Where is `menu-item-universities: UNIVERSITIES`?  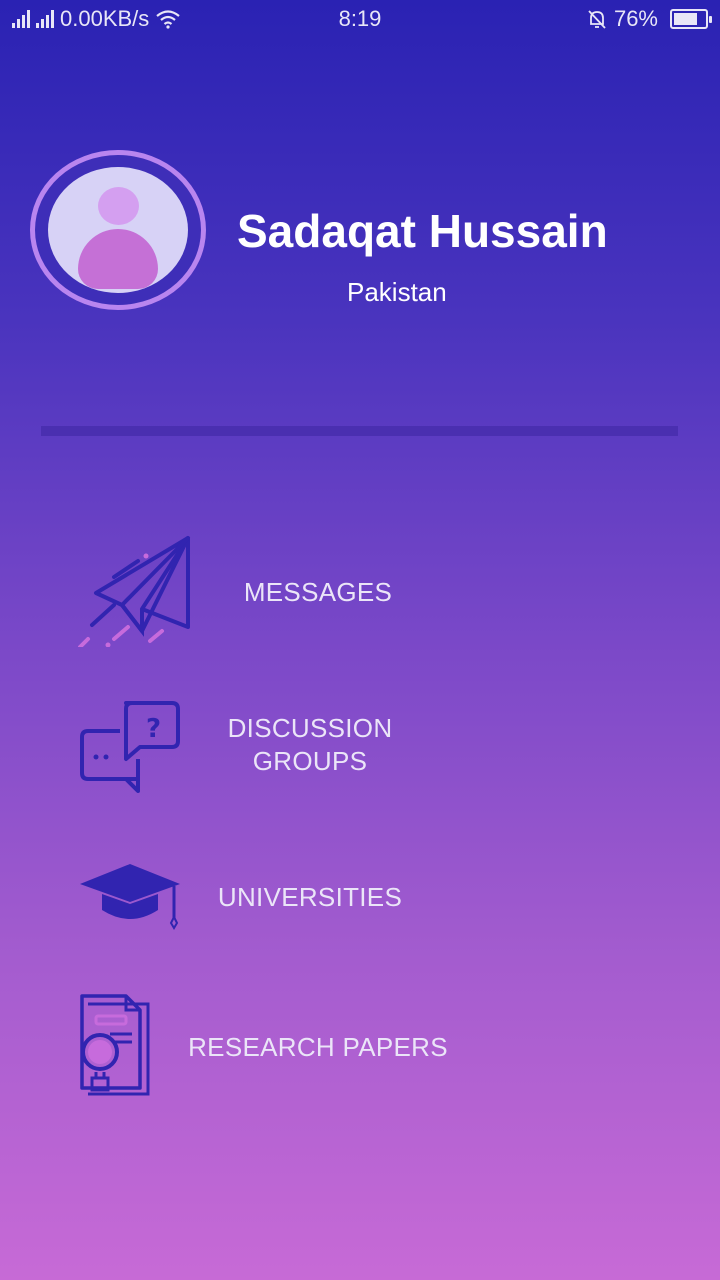 menu-item-universities: UNIVERSITIES is located at coordinates (250, 898).